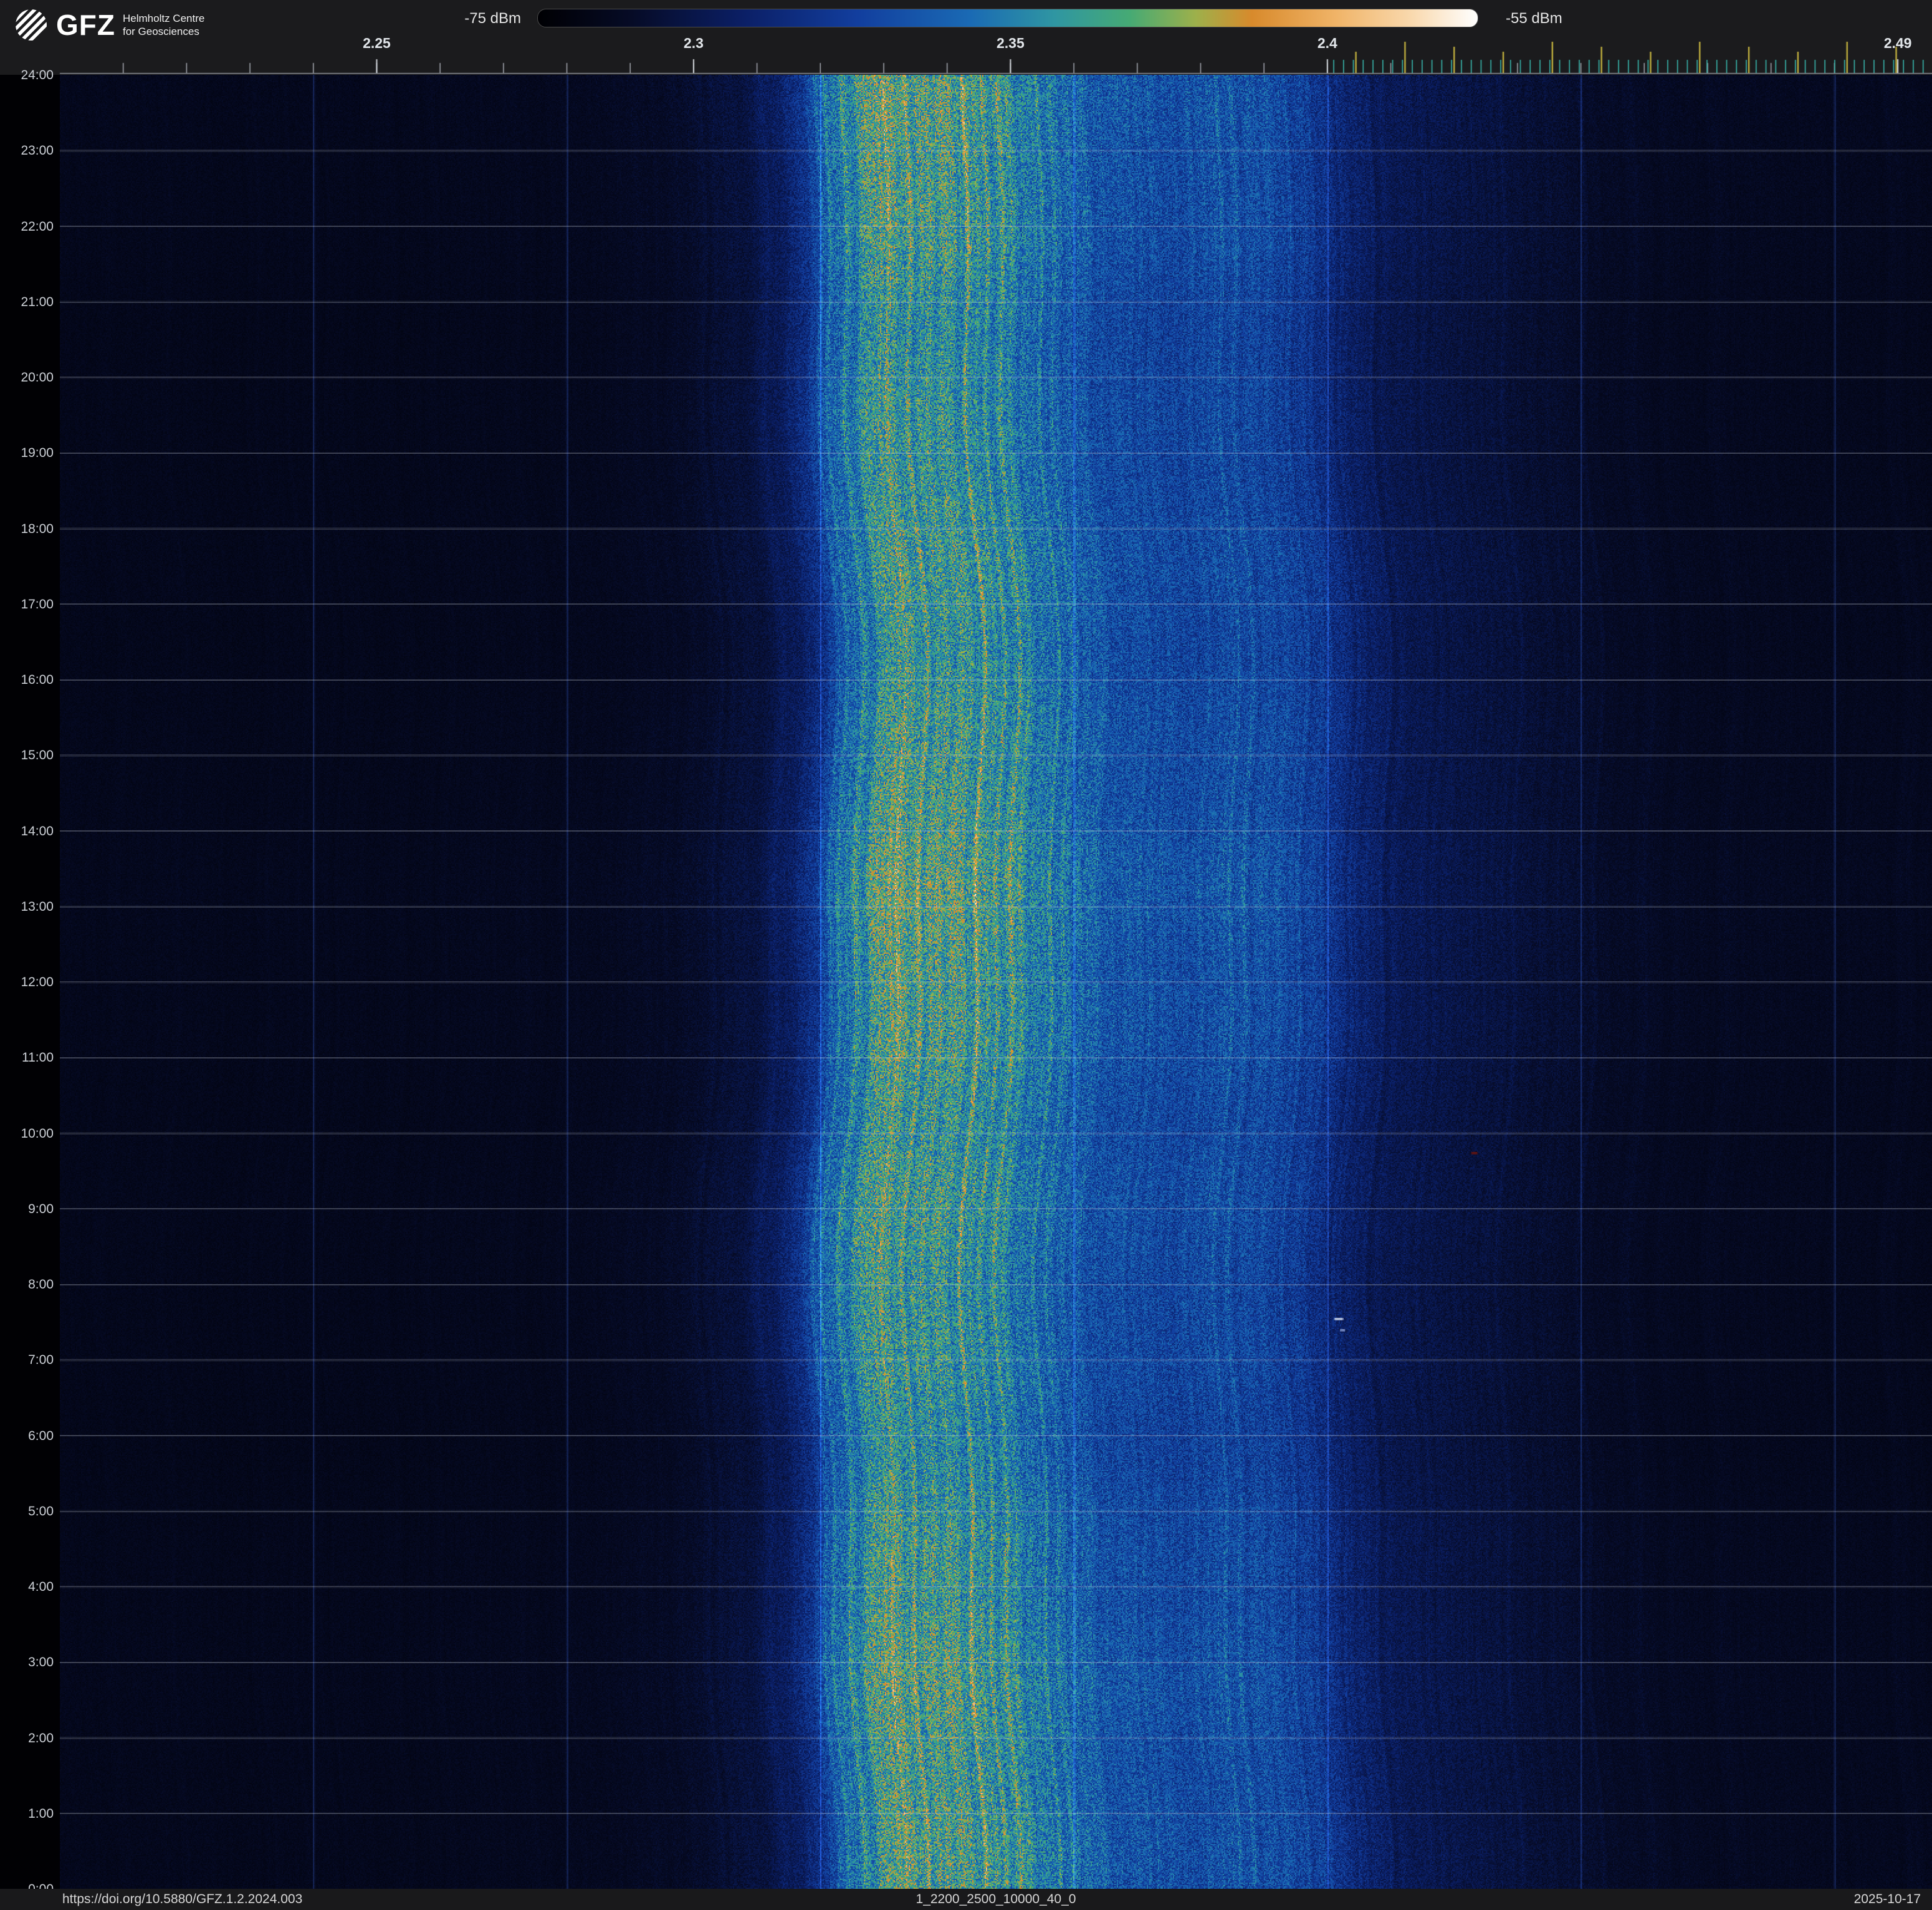 Image resolution: width=1932 pixels, height=1910 pixels. I want to click on time-axis-label: 6:00, so click(41, 1435).